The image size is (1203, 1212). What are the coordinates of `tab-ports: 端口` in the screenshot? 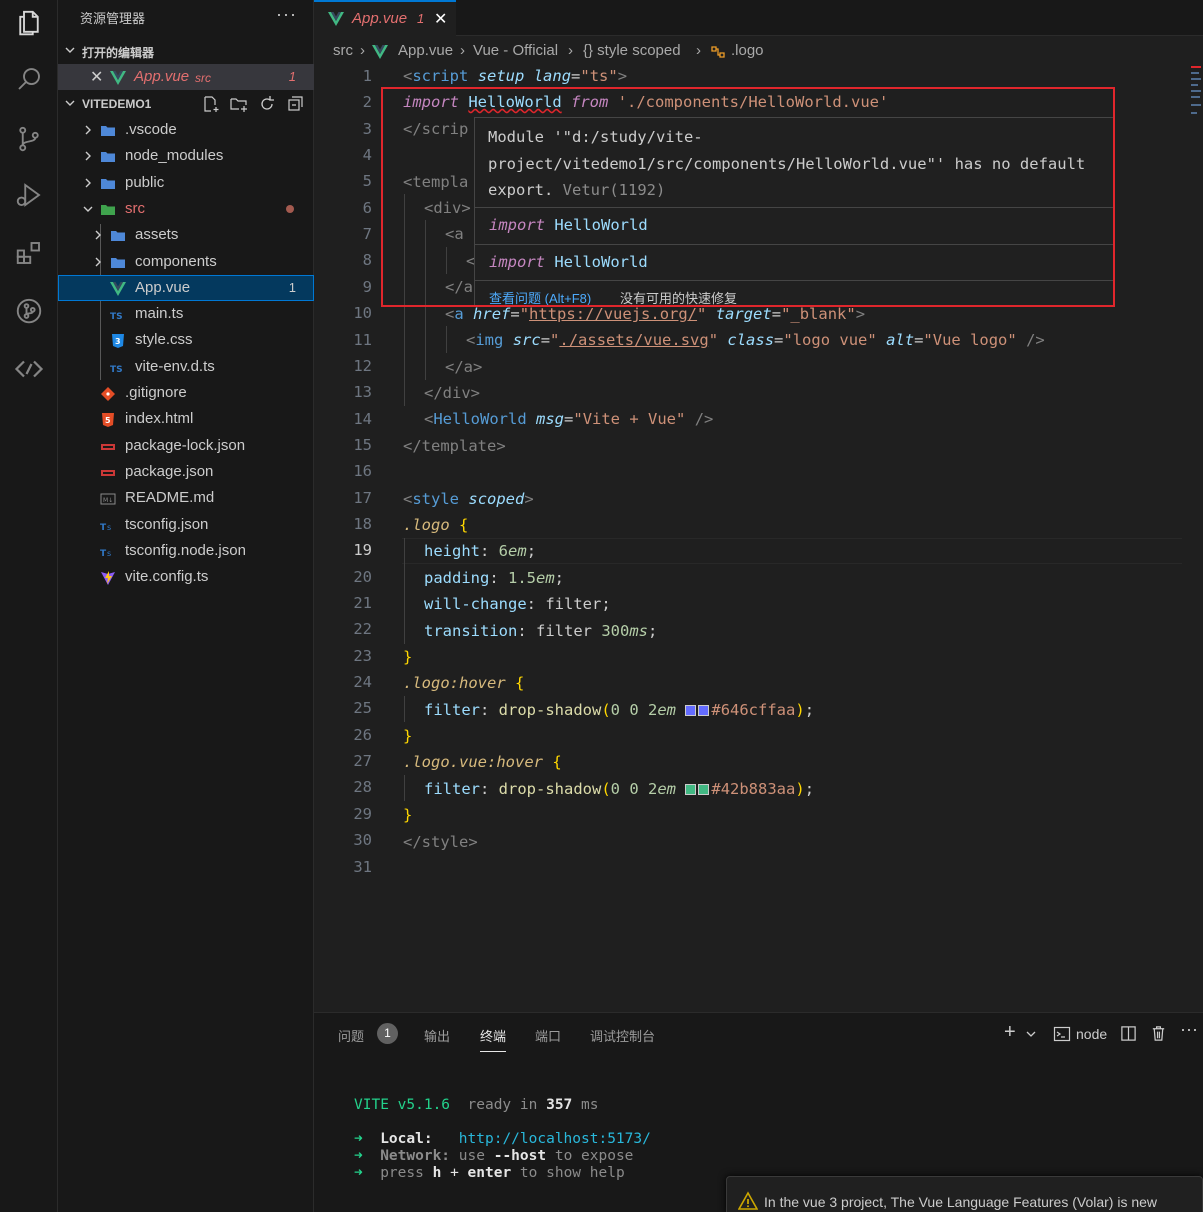 It's located at (548, 1035).